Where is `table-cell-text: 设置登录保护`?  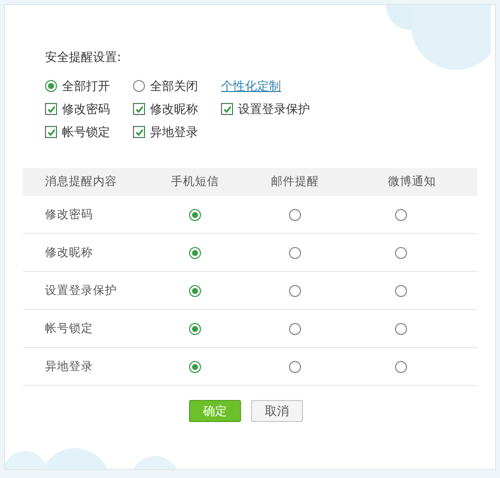
table-cell-text: 设置登录保护 is located at coordinates (81, 290).